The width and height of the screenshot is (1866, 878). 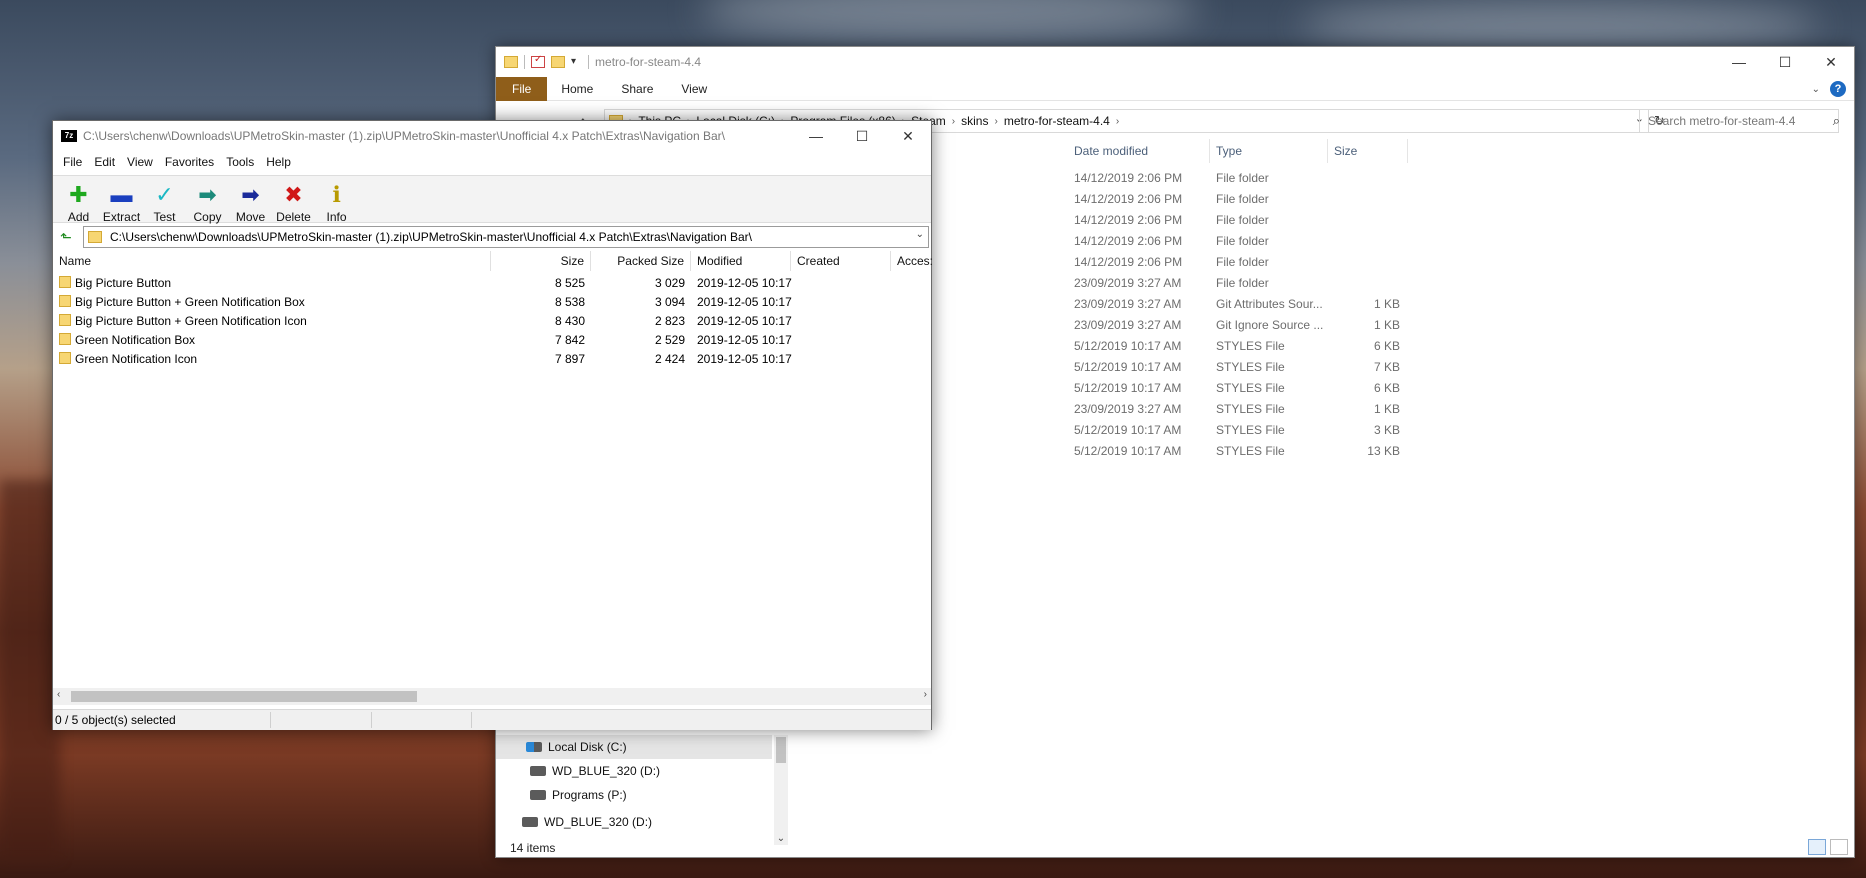 I want to click on menu-file: File, so click(x=72, y=162).